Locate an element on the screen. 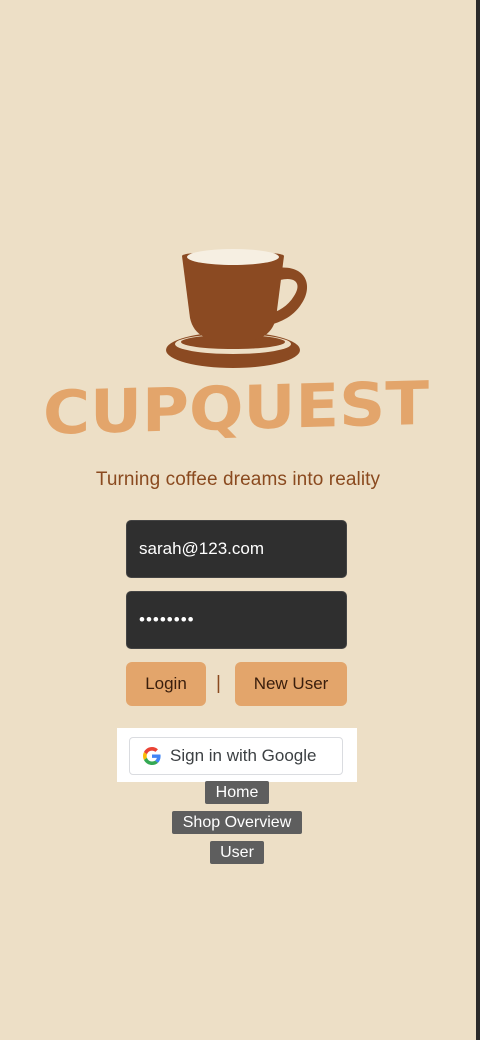 This screenshot has width=480, height=1040. google-signin-button: Sign in with Google is located at coordinates (236, 756).